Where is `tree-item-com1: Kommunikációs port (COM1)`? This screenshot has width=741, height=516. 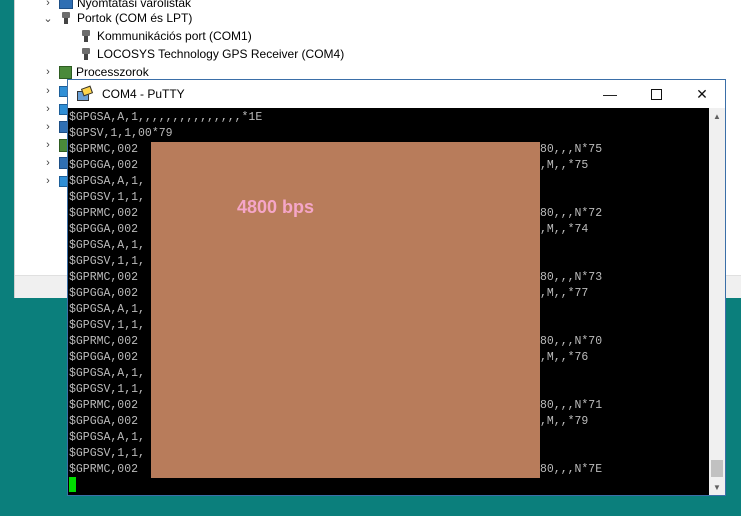
tree-item-com1: Kommunikációs port (COM1) is located at coordinates (163, 36).